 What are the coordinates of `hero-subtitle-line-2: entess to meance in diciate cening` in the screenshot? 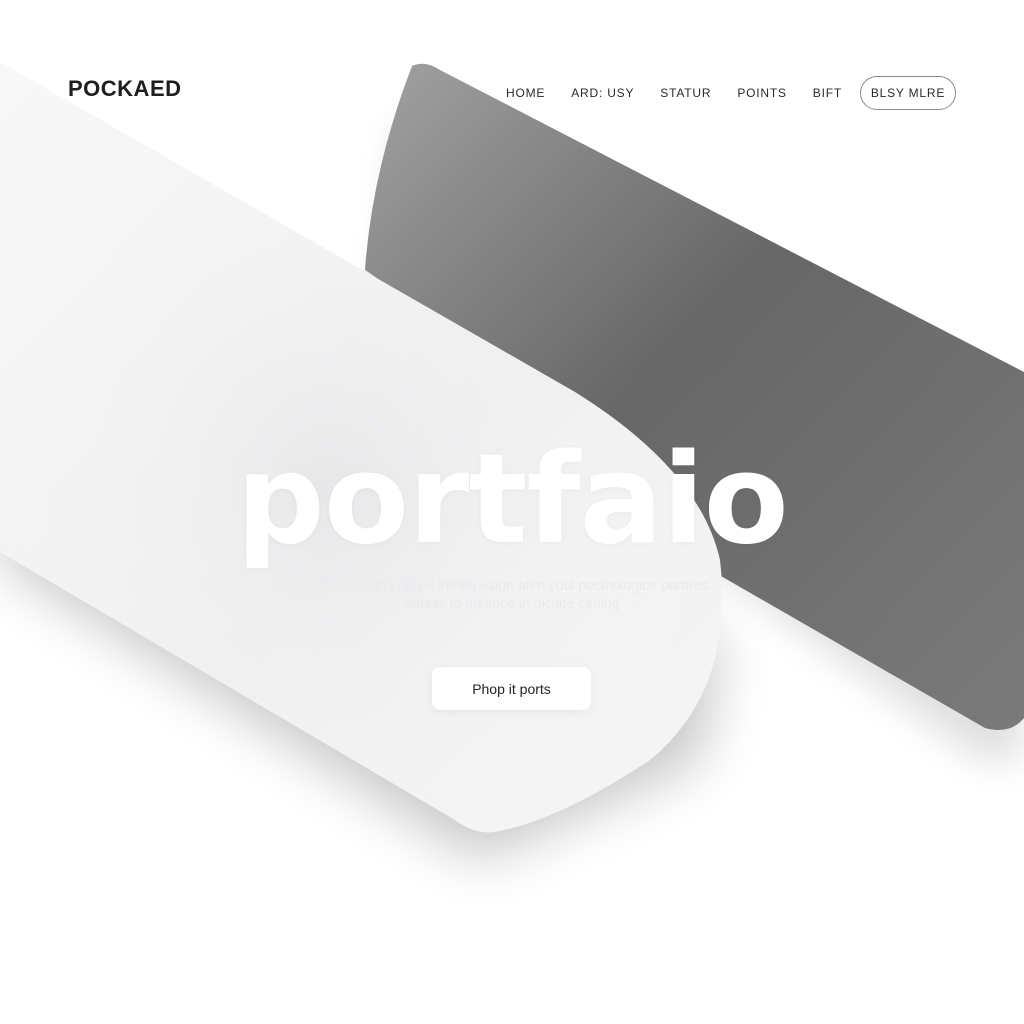 It's located at (512, 603).